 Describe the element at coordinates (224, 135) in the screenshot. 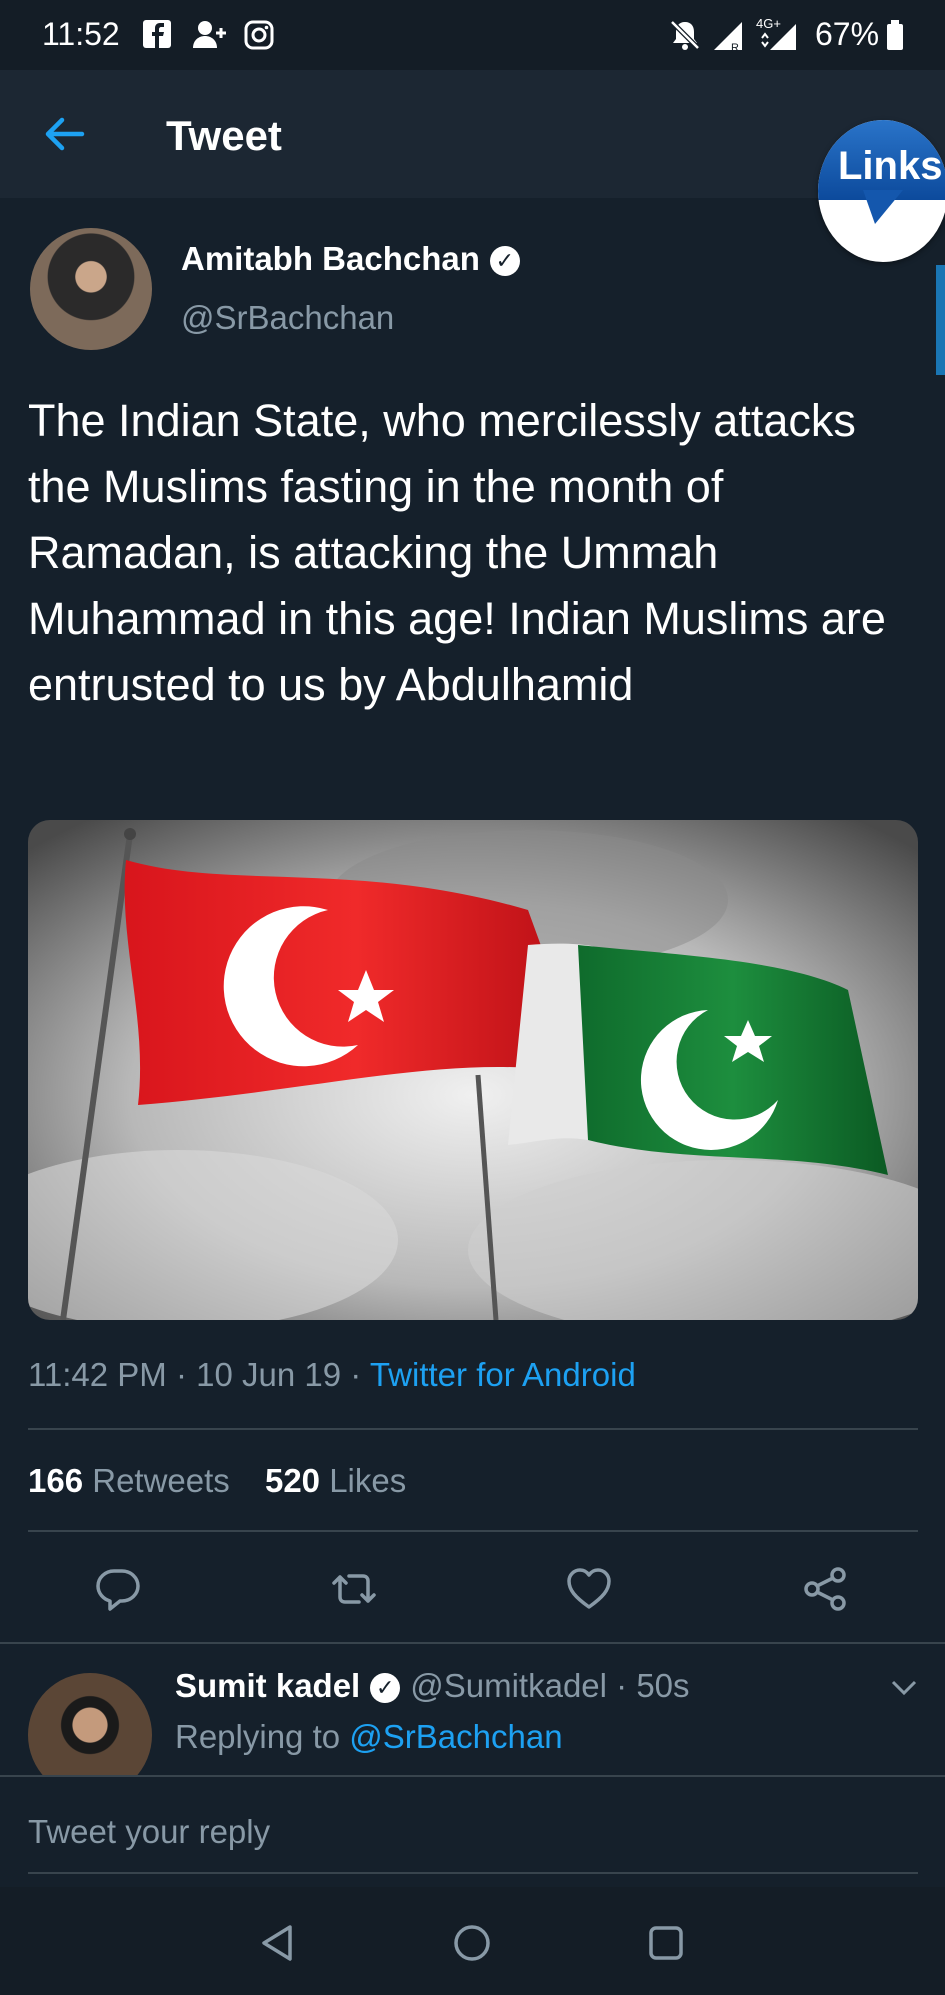

I see `page-title: Tweet` at that location.